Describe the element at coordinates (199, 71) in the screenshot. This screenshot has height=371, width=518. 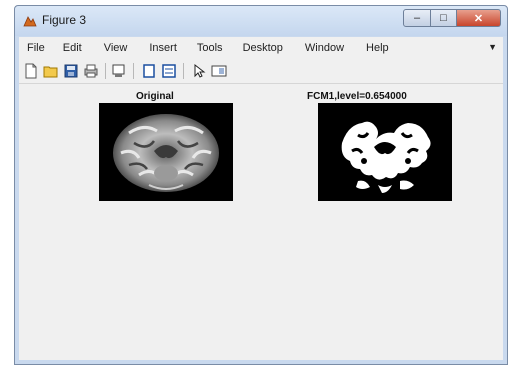
I see `pointer-icon` at that location.